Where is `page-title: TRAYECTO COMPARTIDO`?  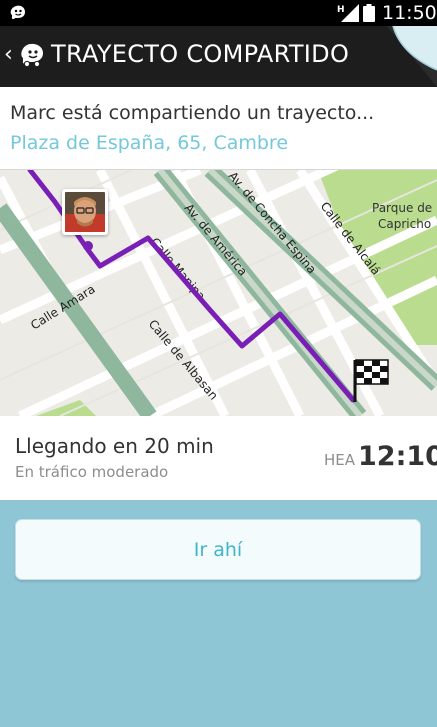
page-title: TRAYECTO COMPARTIDO is located at coordinates (200, 54).